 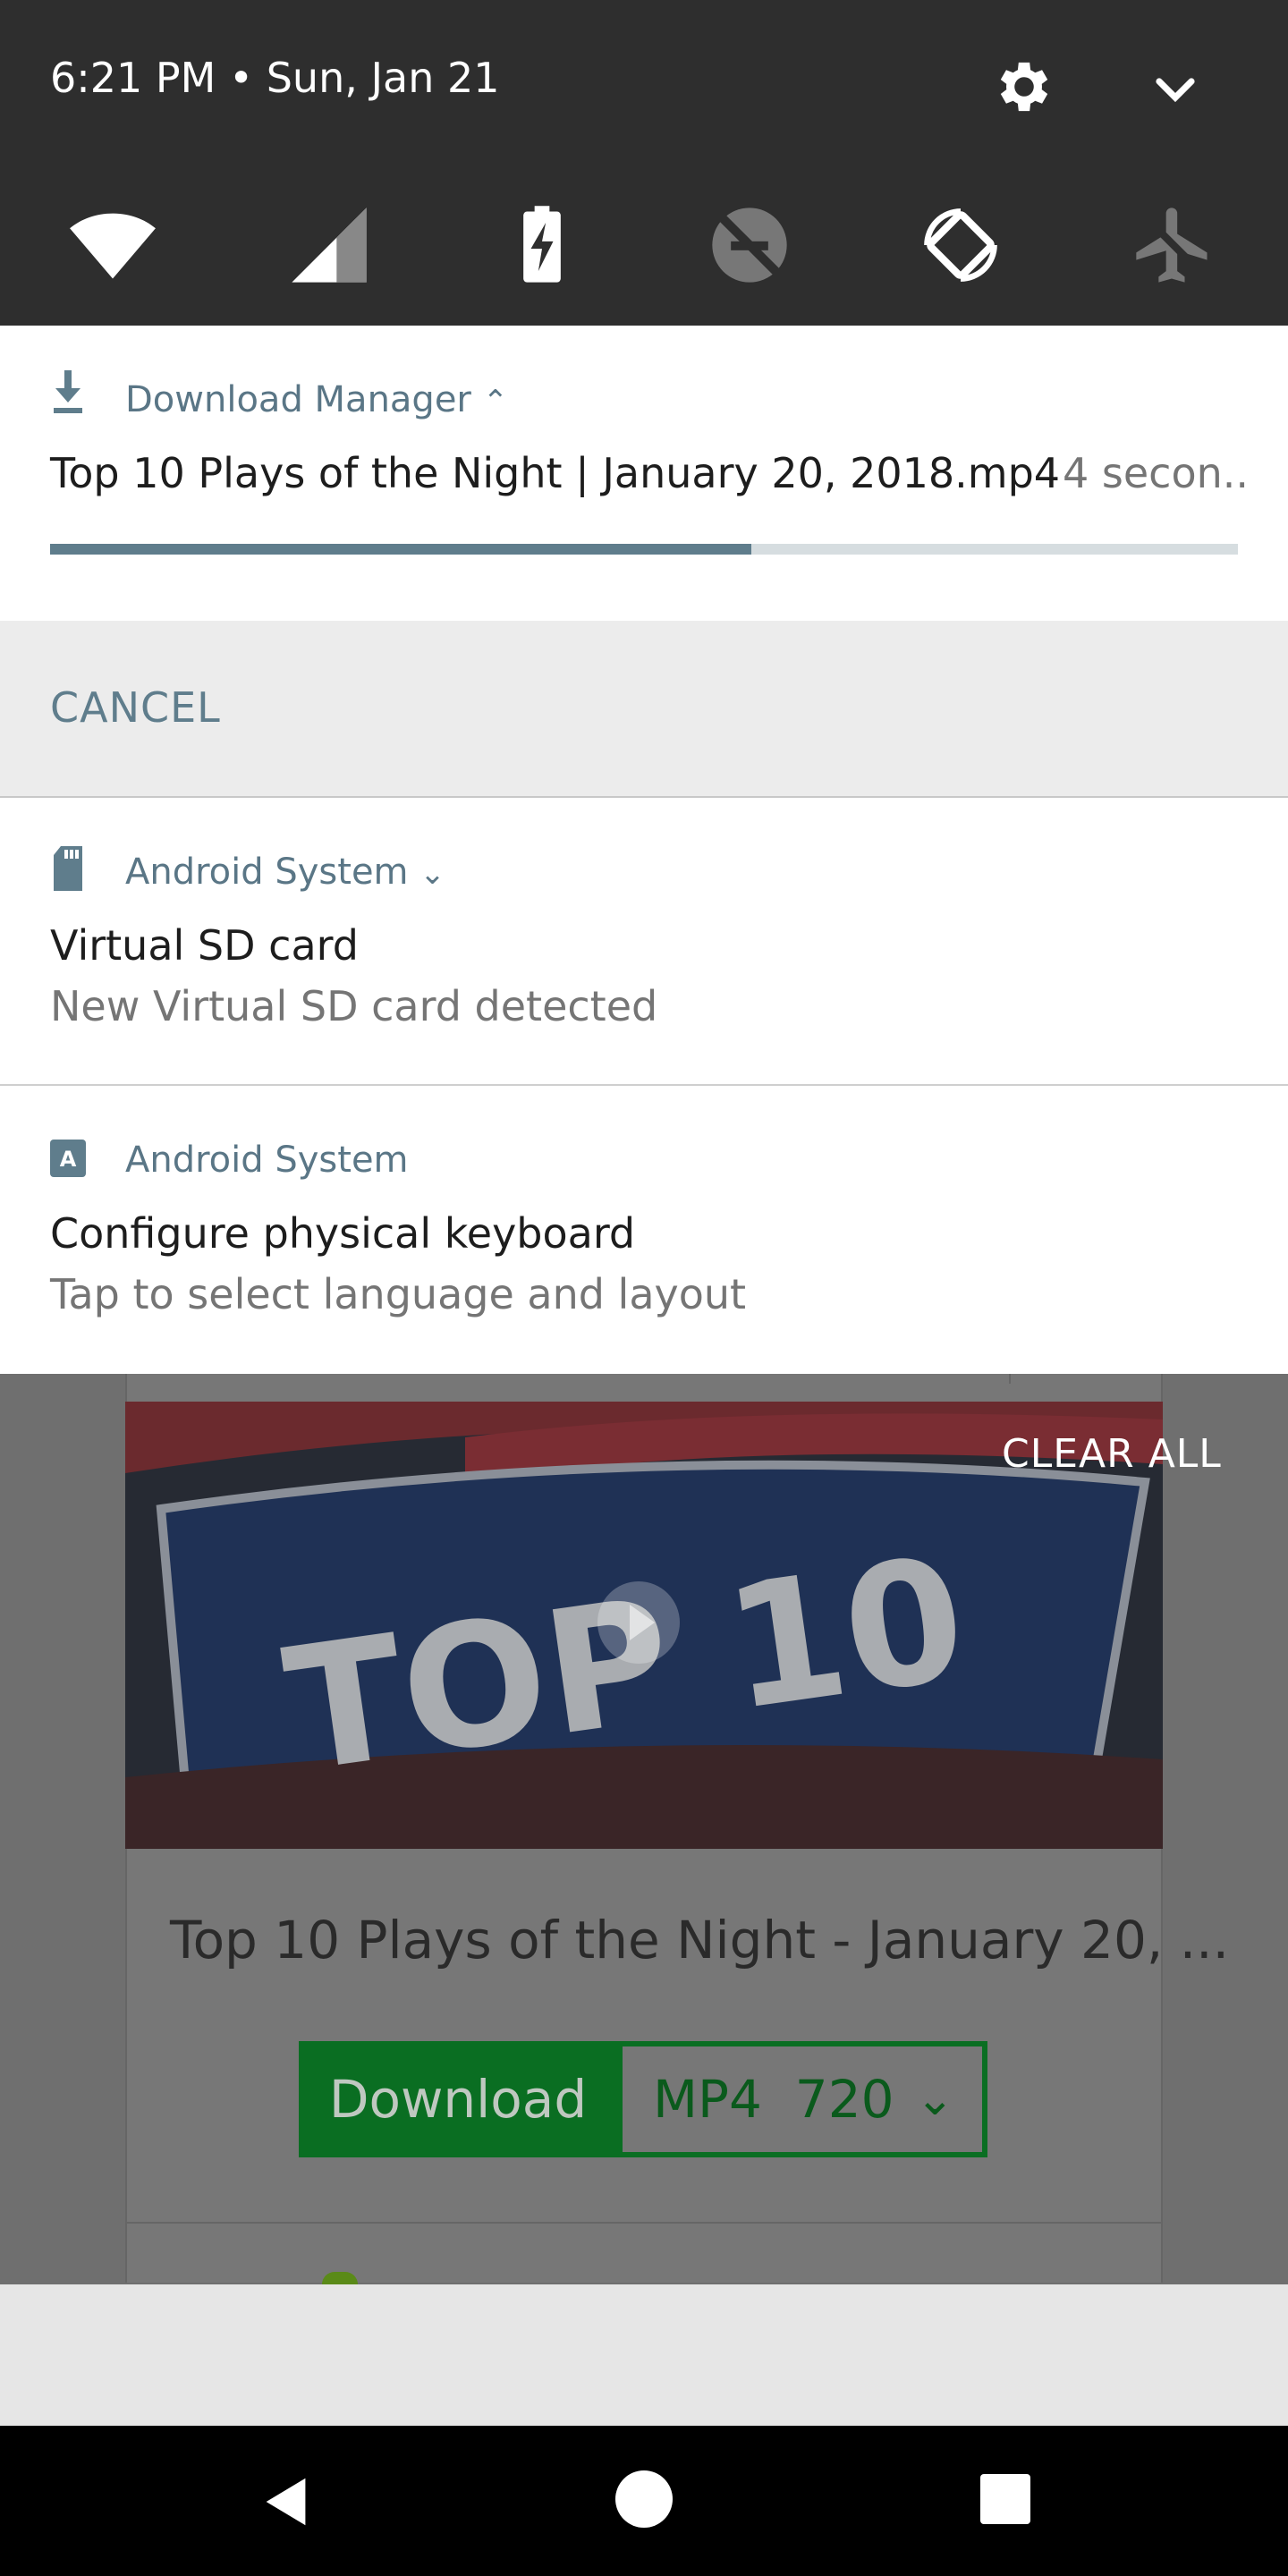 I want to click on auto-rotate-icon, so click(x=960, y=245).